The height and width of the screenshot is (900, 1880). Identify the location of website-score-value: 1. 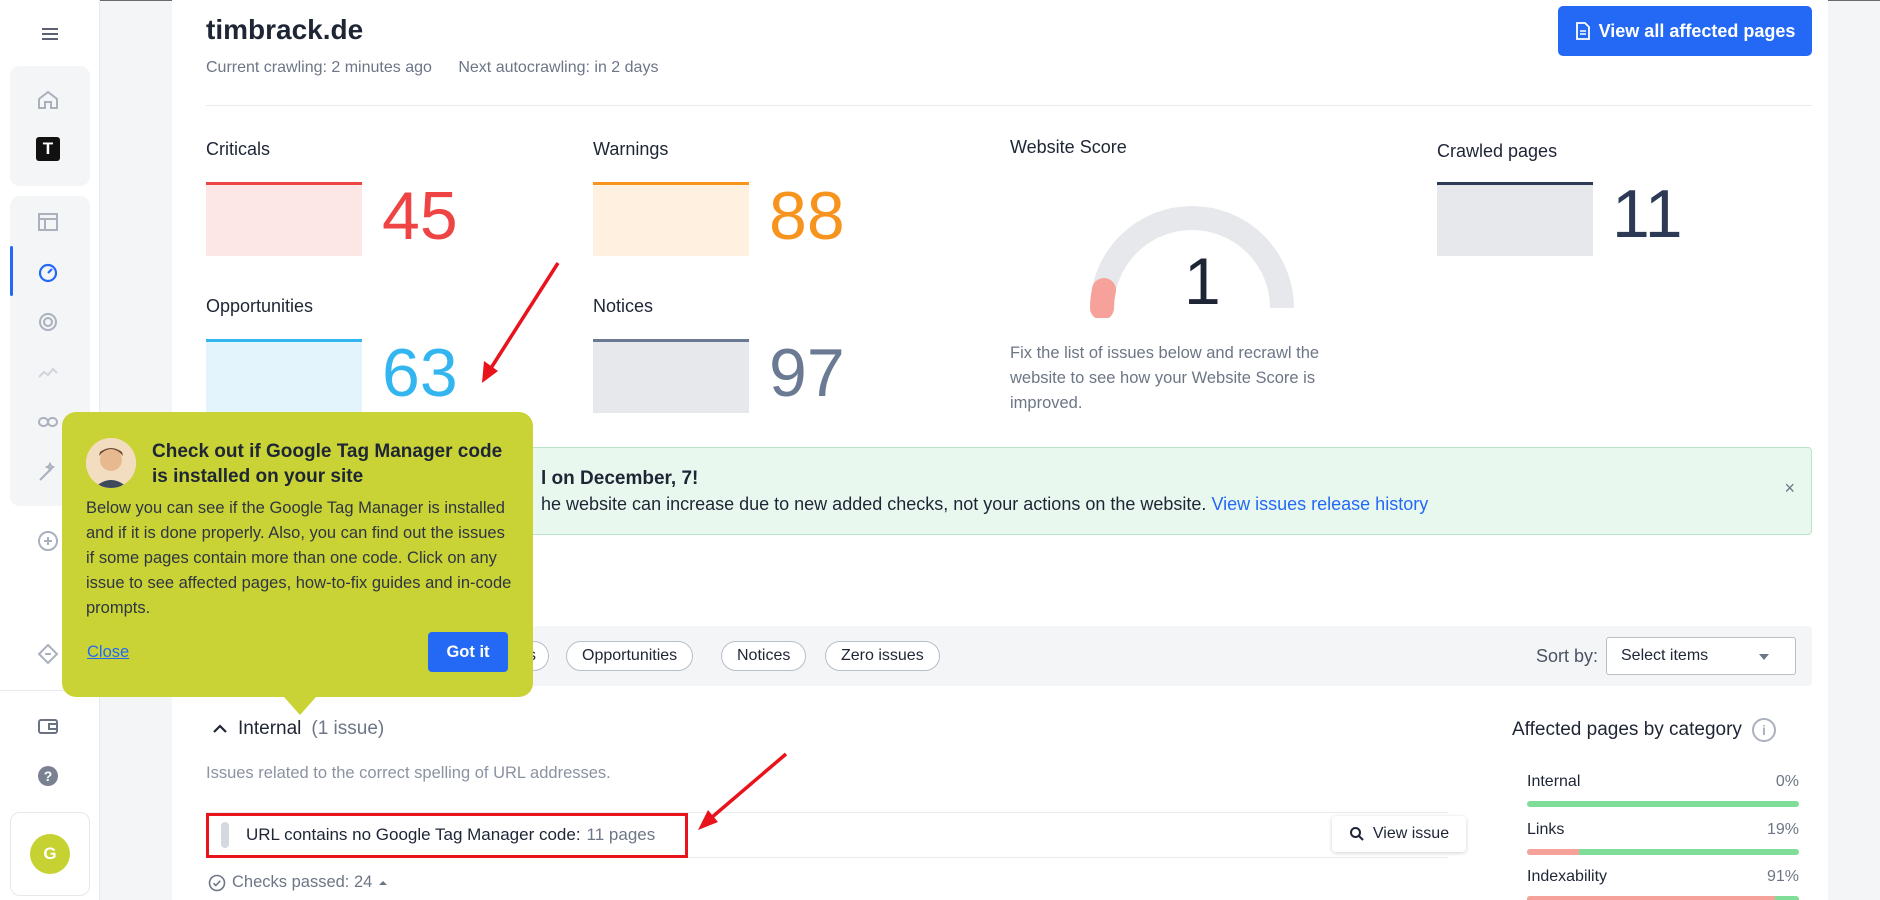
(1202, 281).